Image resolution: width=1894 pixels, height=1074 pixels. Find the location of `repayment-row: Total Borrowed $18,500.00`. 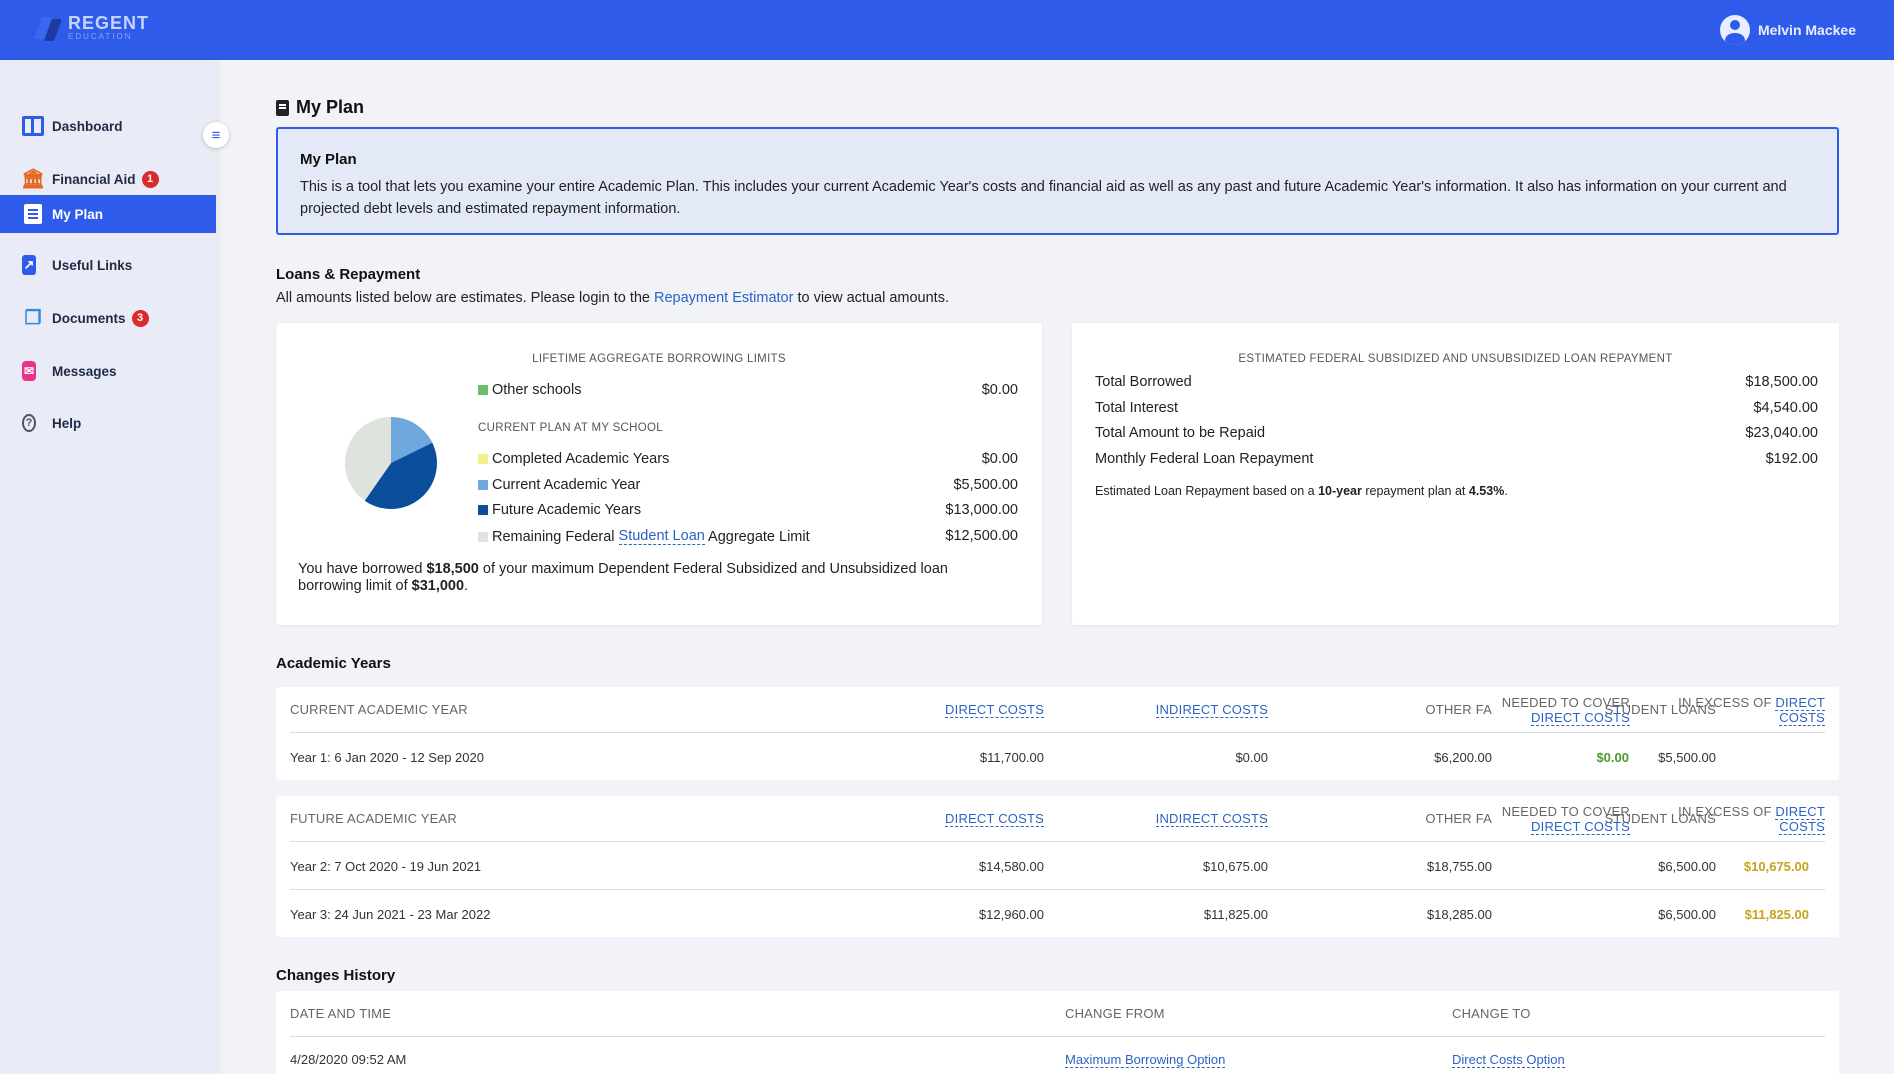

repayment-row: Total Borrowed $18,500.00 is located at coordinates (1456, 382).